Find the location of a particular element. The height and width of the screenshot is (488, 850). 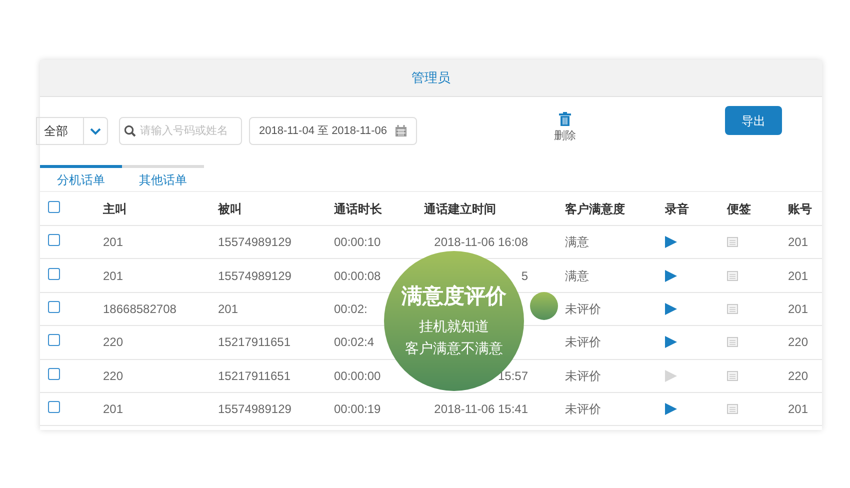

chevron-down-icon is located at coordinates (95, 131).